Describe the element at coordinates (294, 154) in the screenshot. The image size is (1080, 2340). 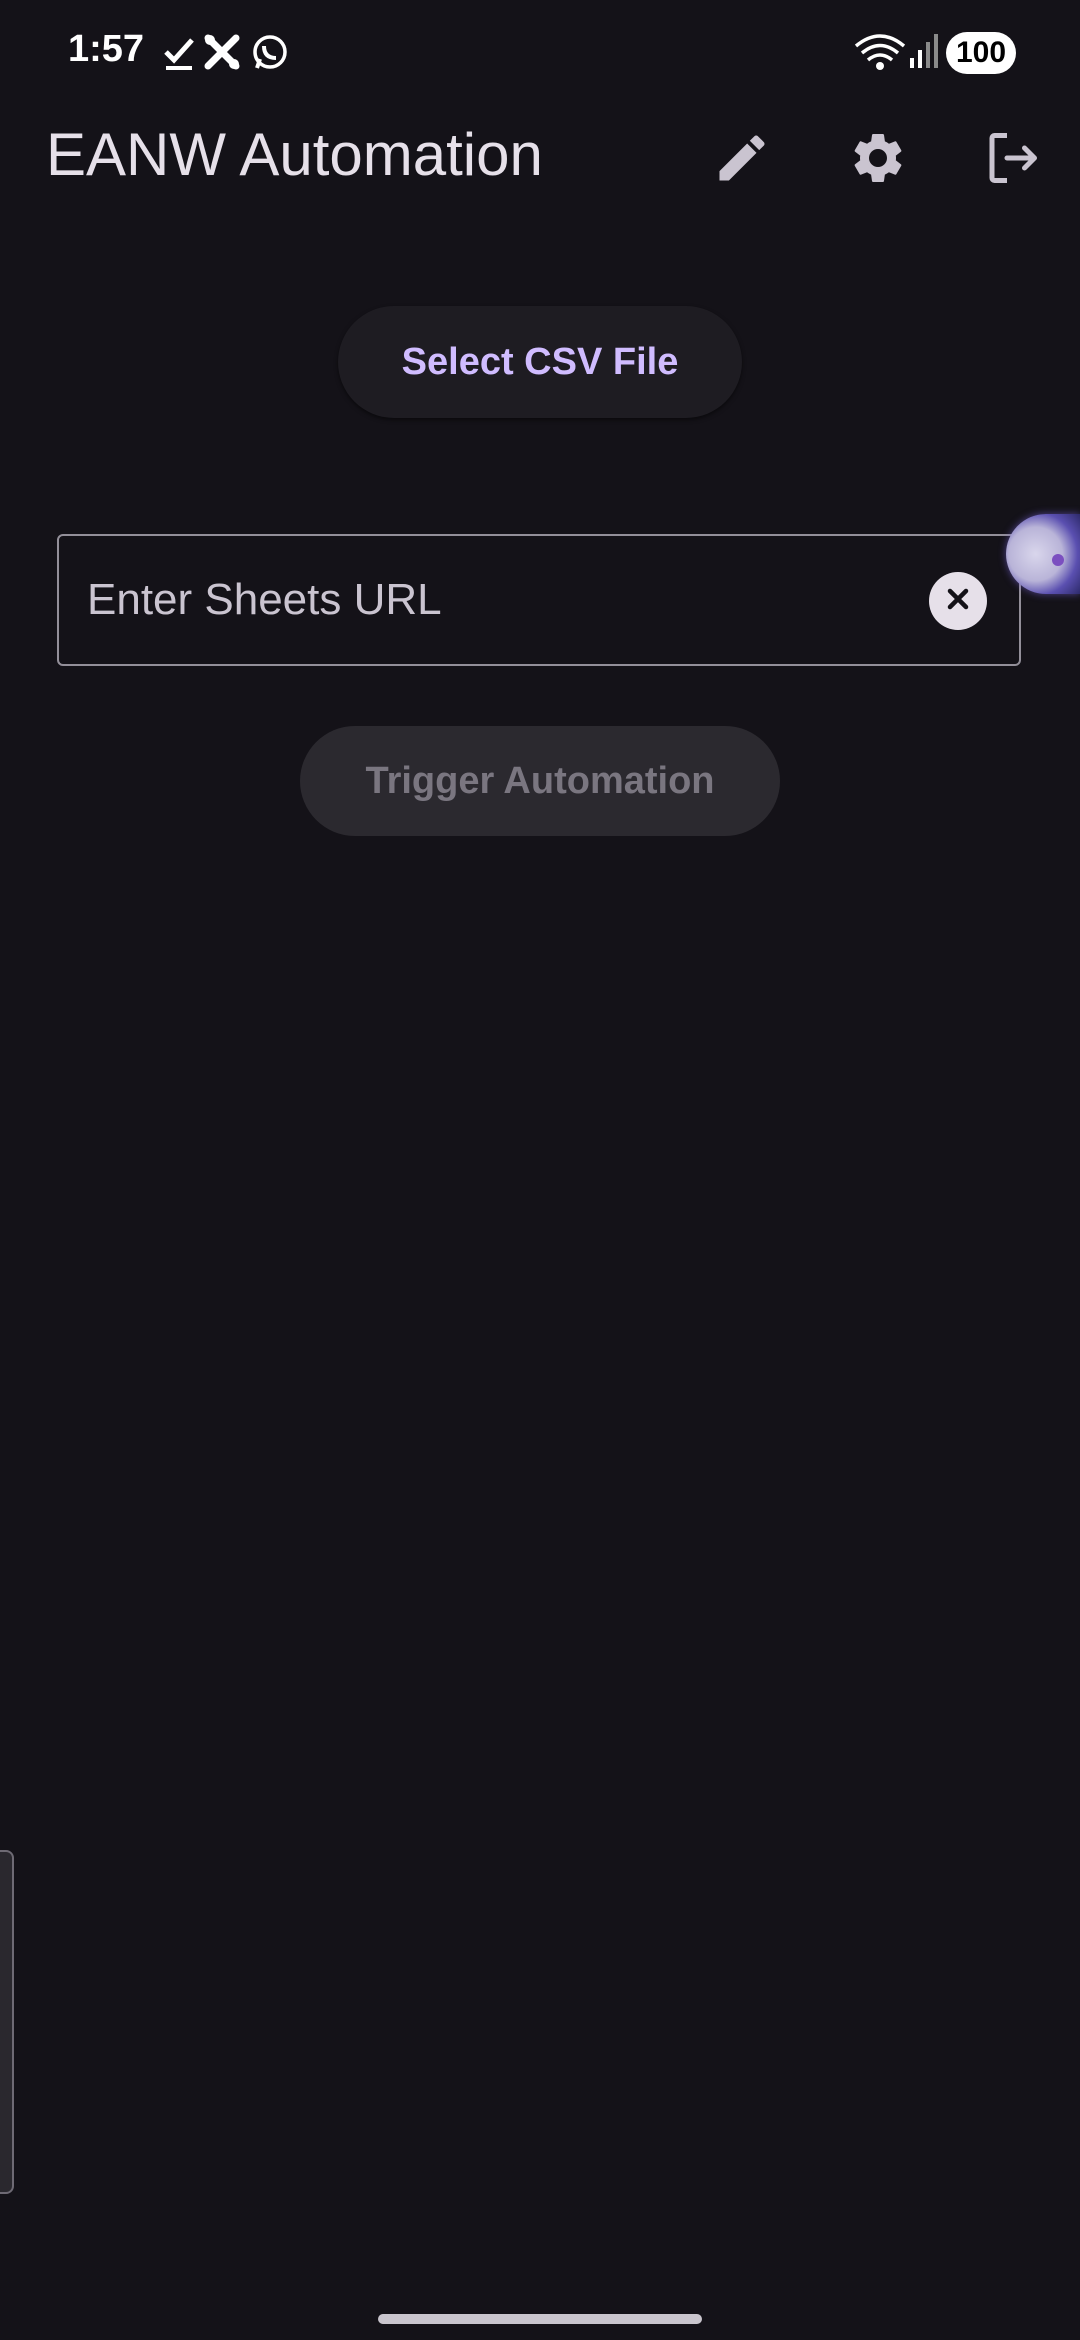
I see `page-title: EANW Automation` at that location.